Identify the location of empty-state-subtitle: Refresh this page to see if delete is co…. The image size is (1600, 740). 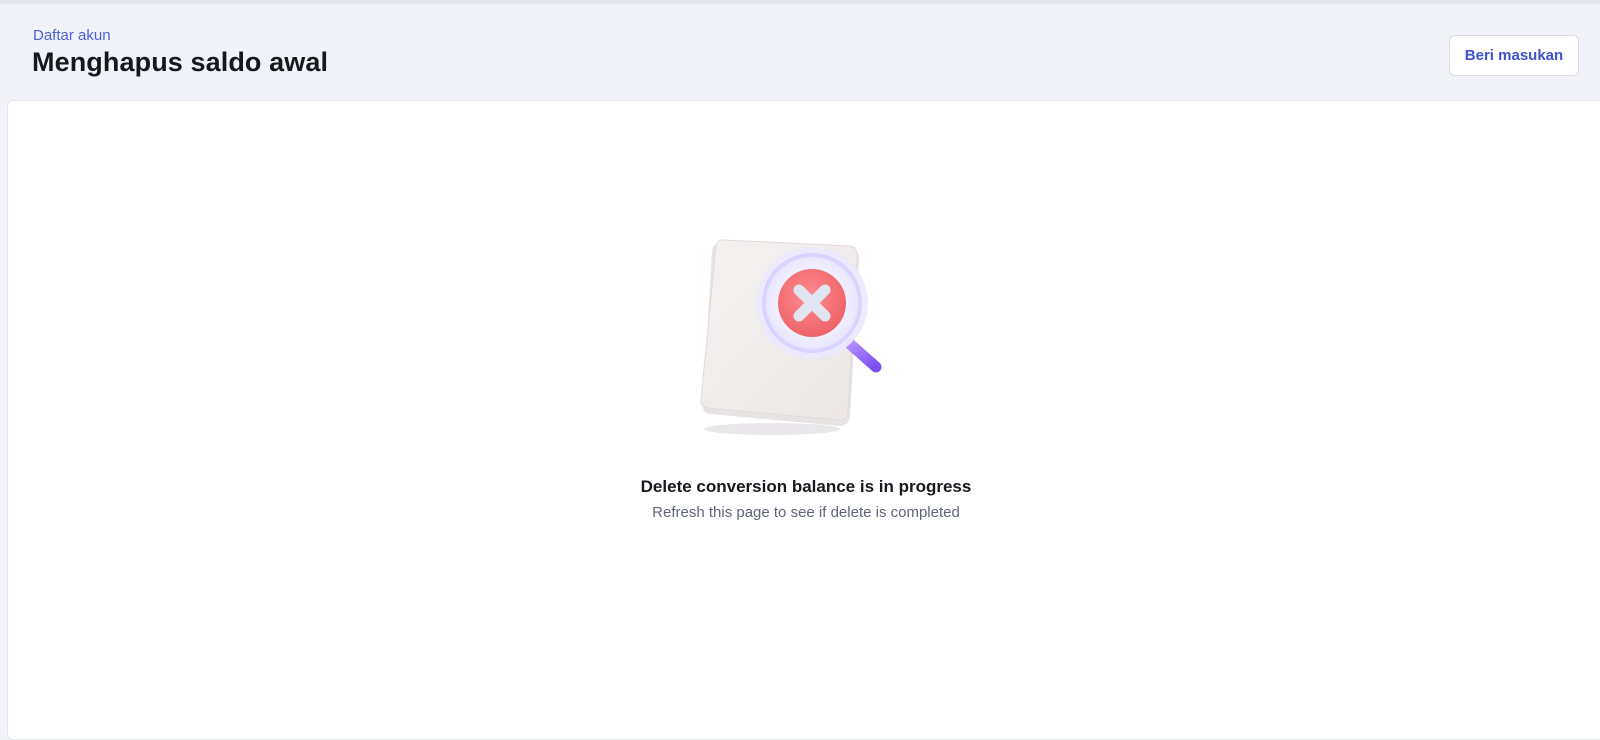
(806, 512).